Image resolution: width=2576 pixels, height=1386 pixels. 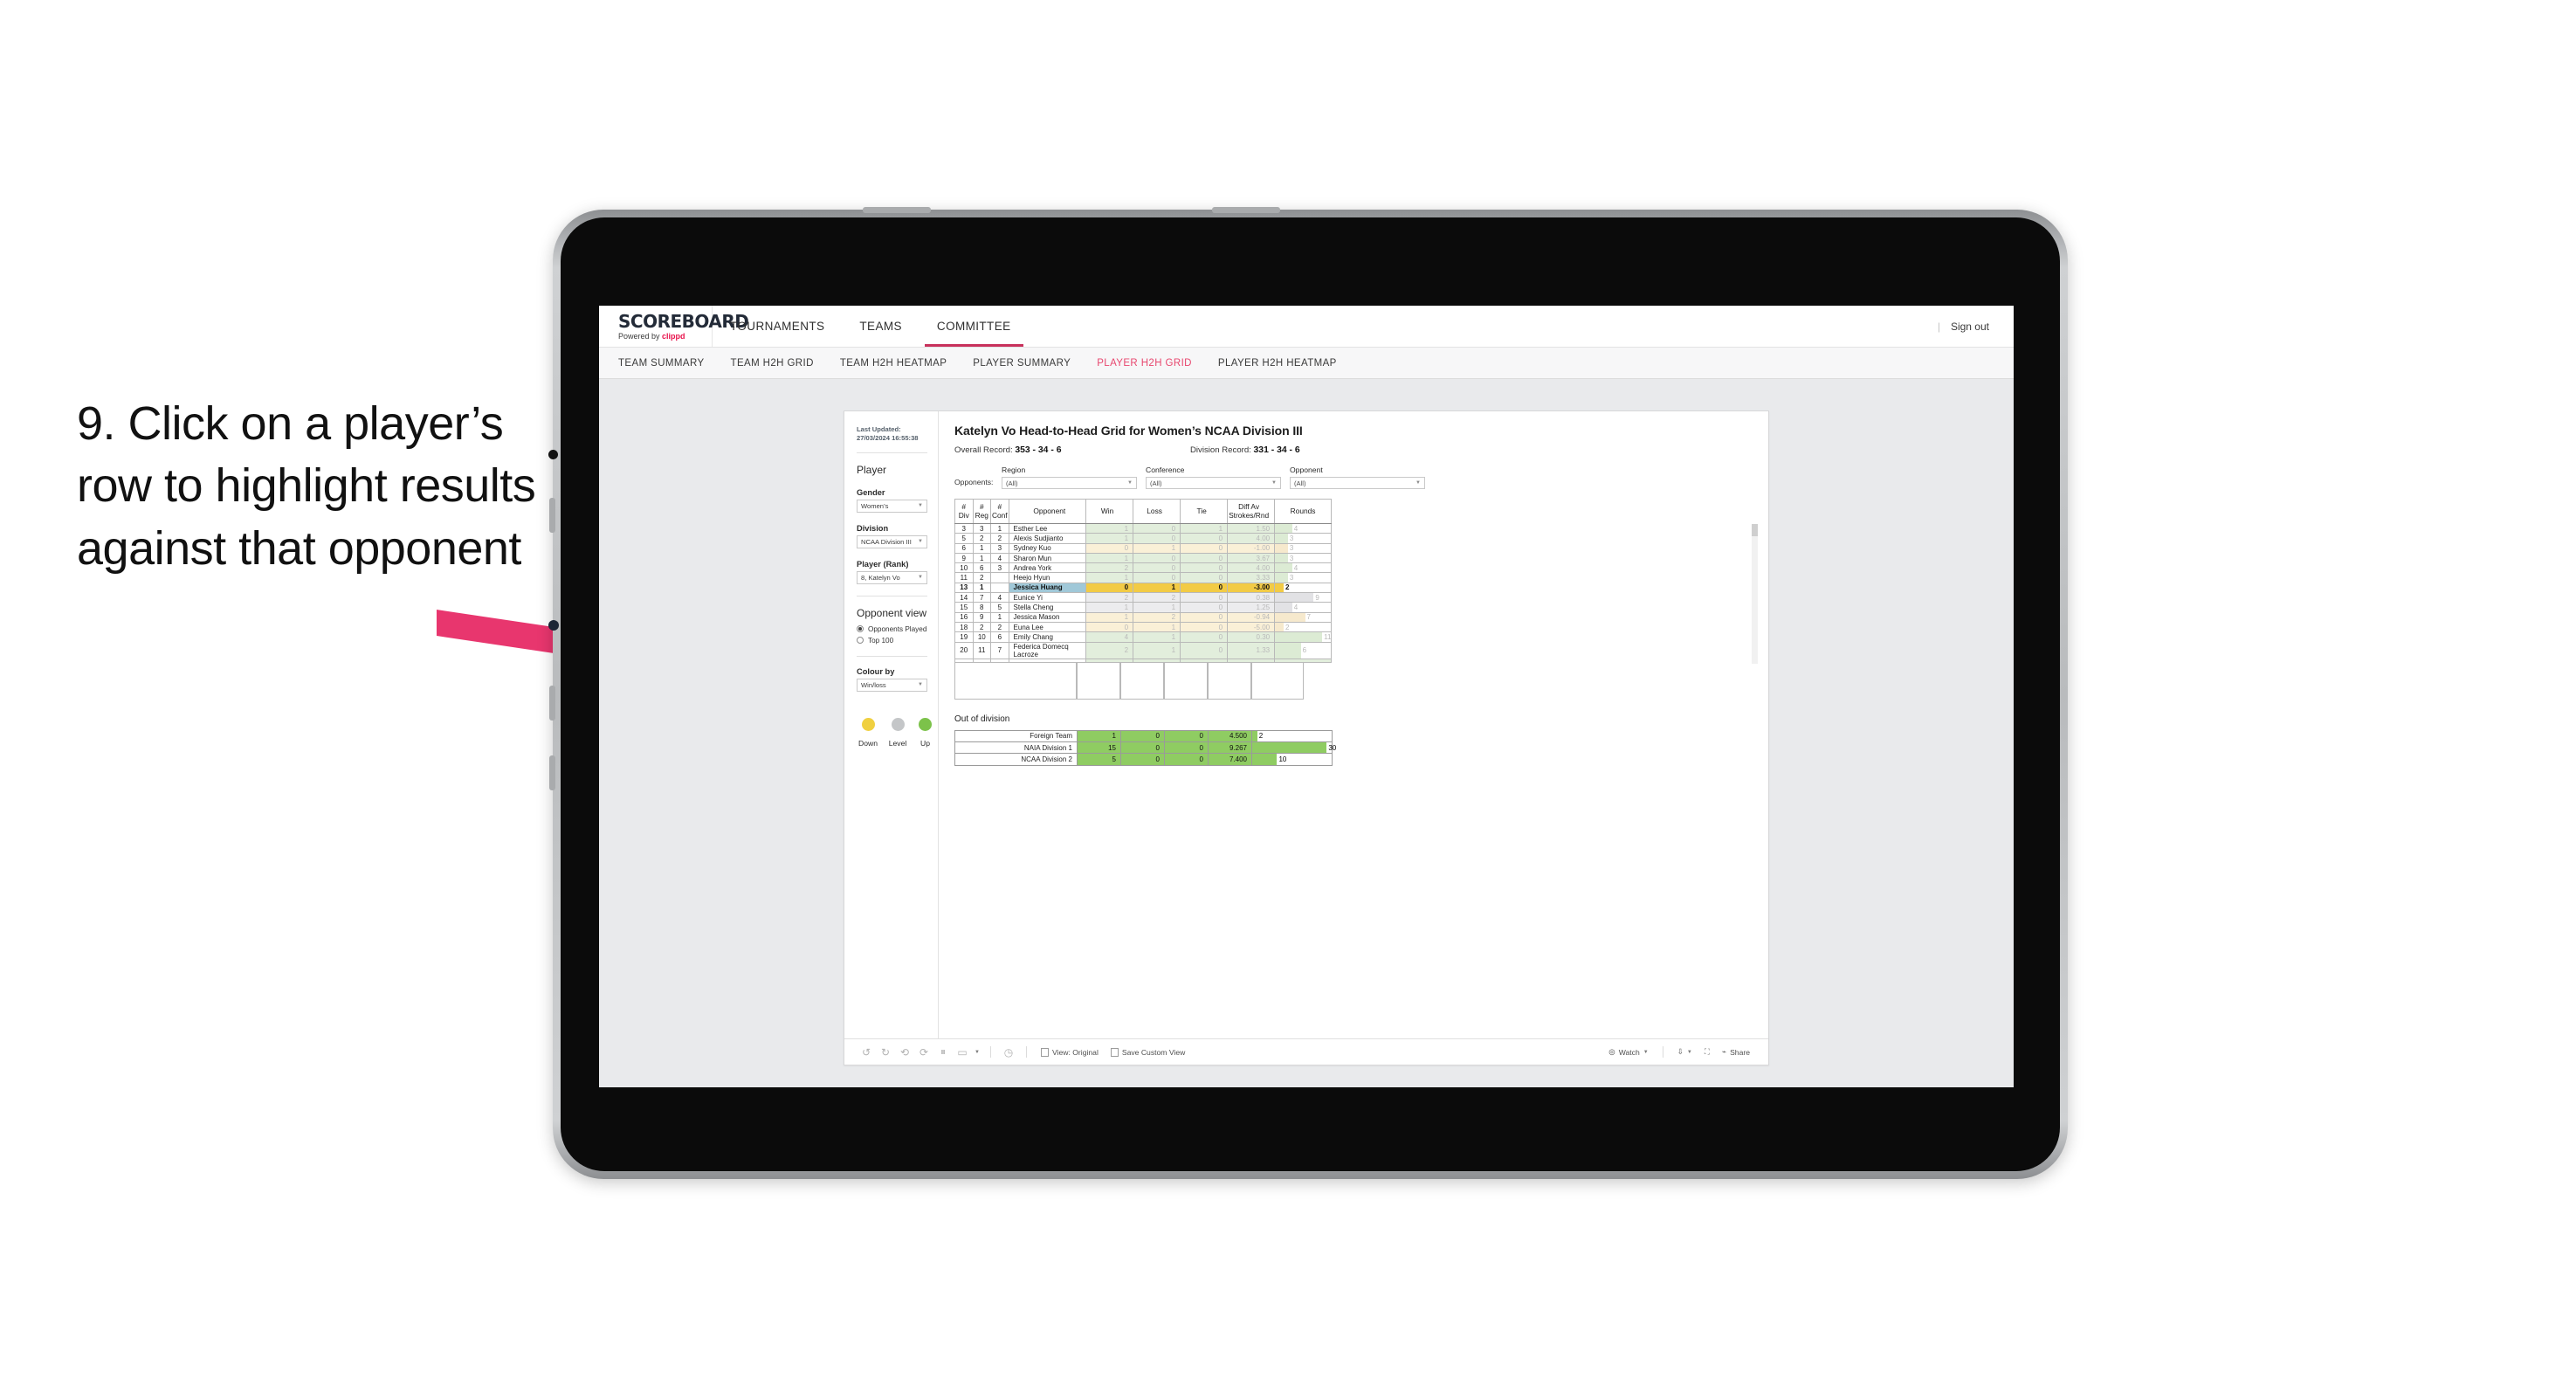 I want to click on history-icon: ◷, so click(x=1008, y=1052).